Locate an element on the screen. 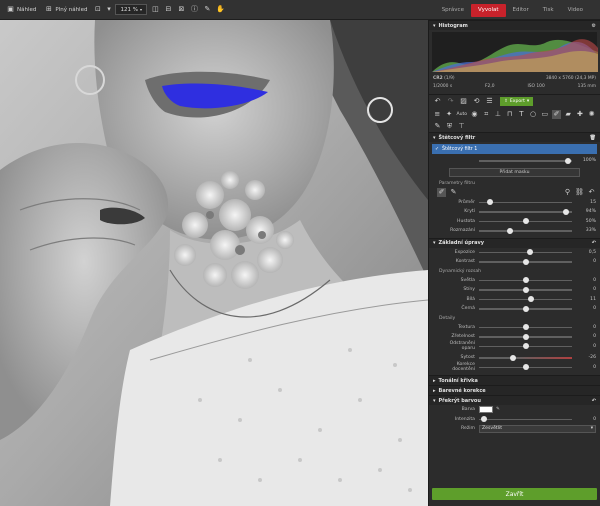 This screenshot has width=600, height=506. add-mask-button: Přidat masku is located at coordinates (514, 172).